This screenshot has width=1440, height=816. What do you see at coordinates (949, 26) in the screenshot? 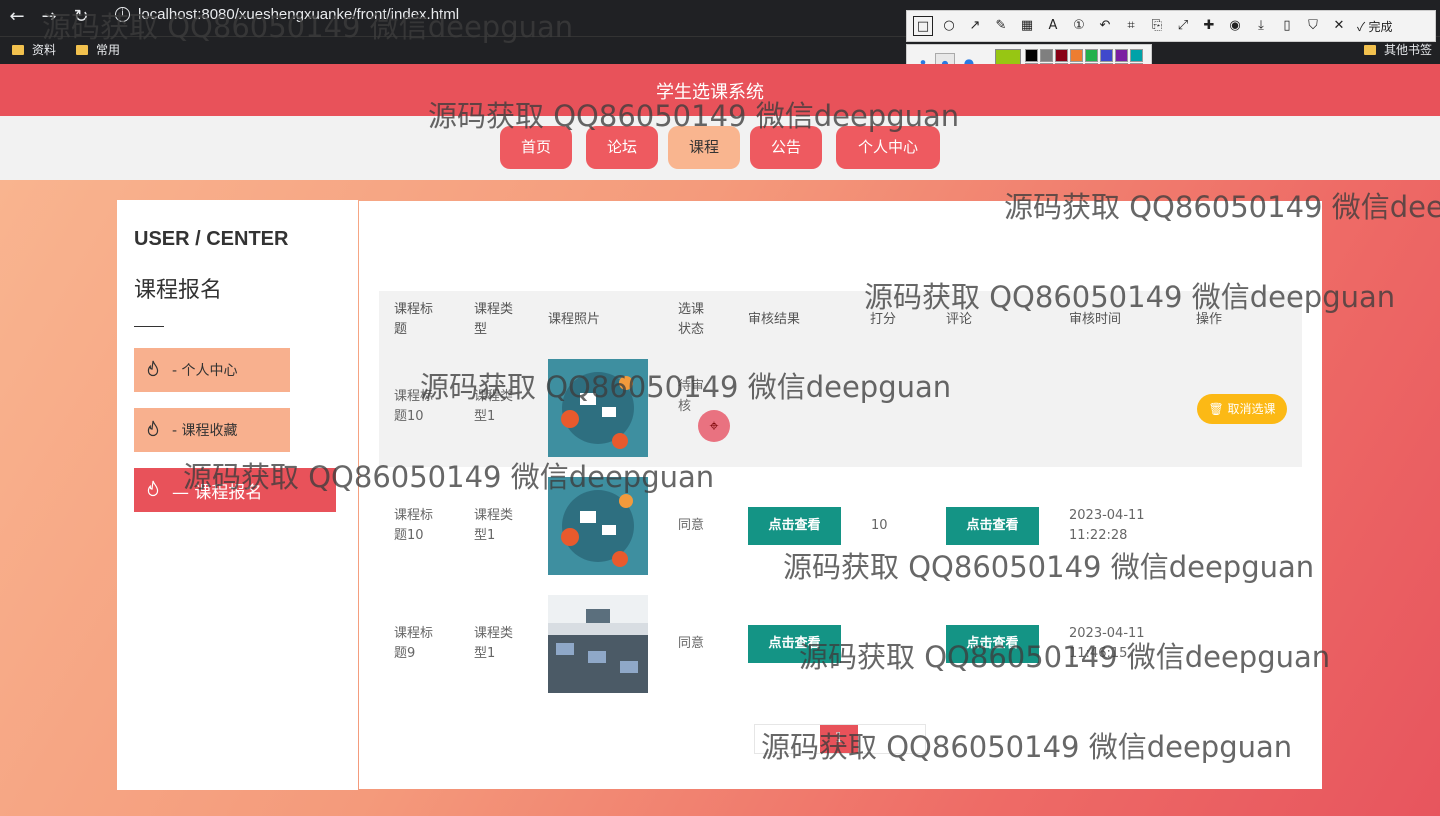
I see `ellipse-icon: ○` at bounding box center [949, 26].